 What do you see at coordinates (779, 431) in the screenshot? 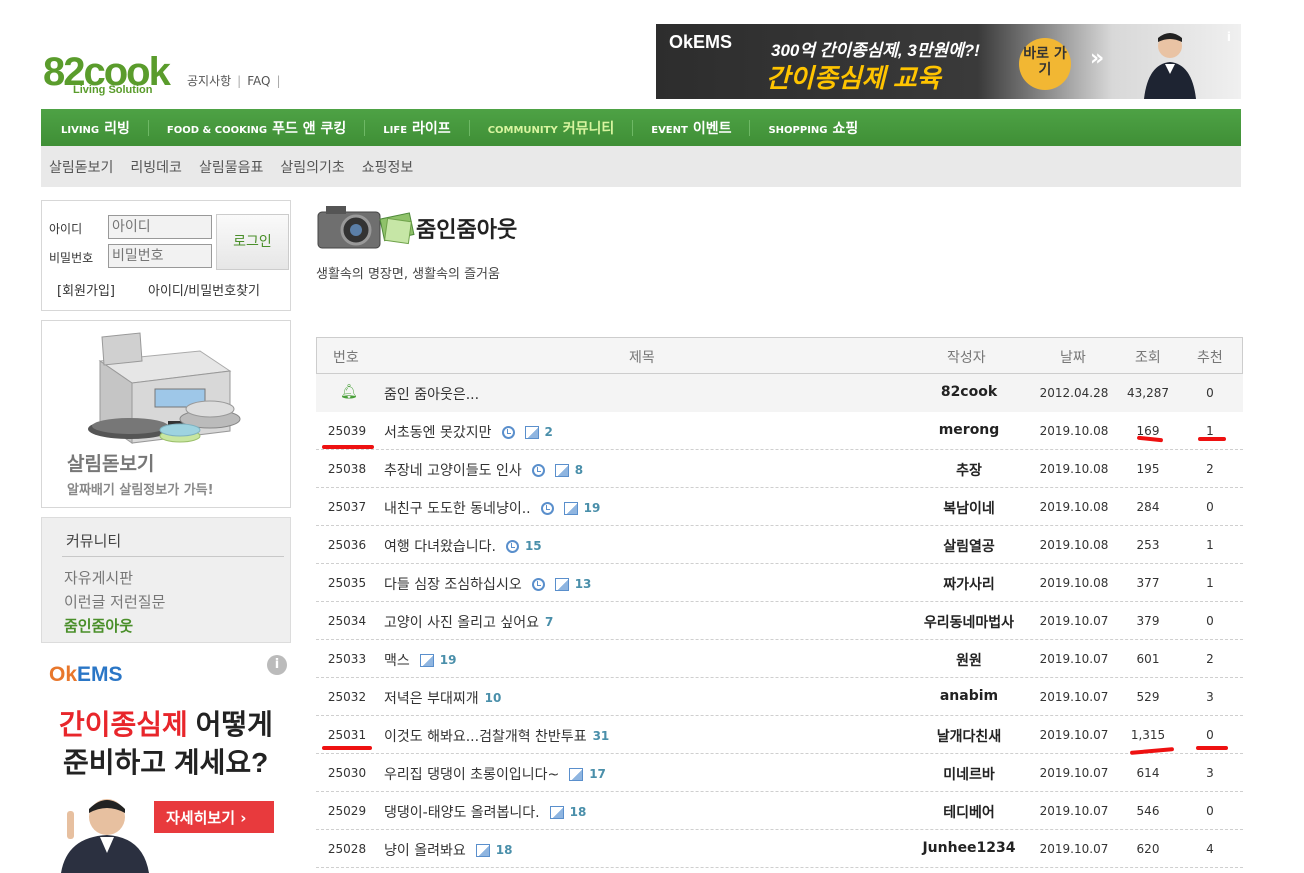
I see `table-row: 25039 서초동엔 못갔지만 2 merong 2019.10.08 169 1` at bounding box center [779, 431].